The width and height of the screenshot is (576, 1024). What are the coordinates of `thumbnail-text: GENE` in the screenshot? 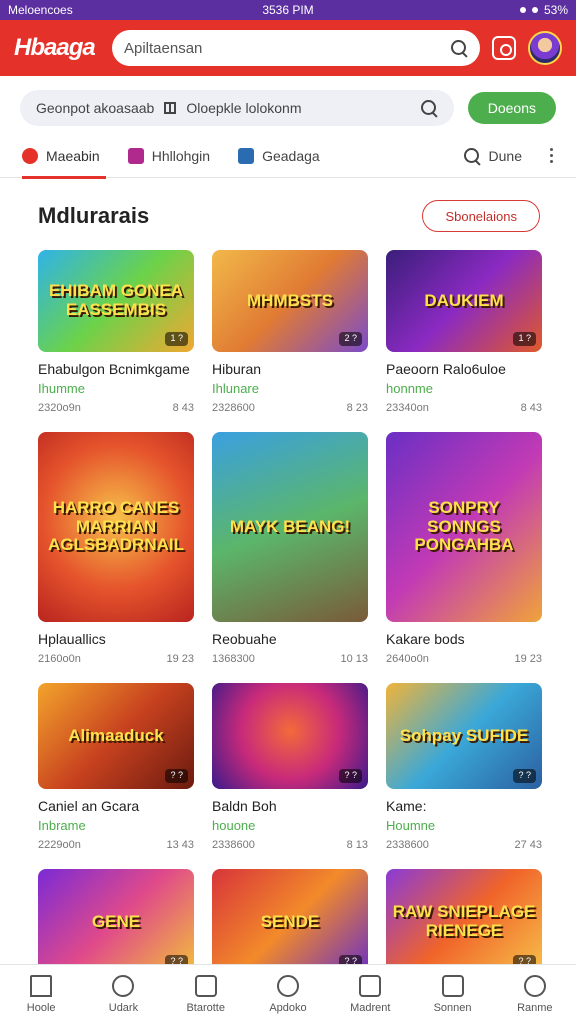 It's located at (116, 921).